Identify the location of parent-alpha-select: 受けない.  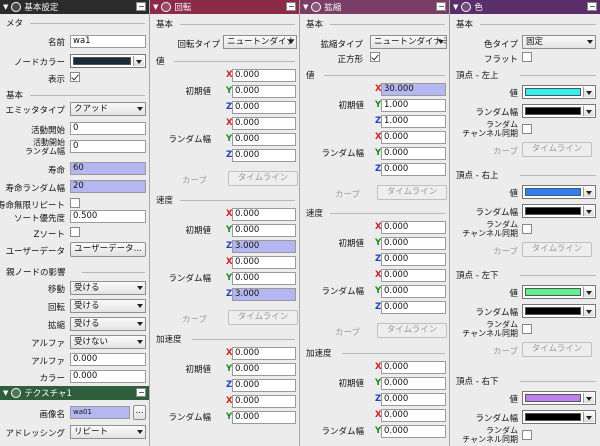
(108, 342).